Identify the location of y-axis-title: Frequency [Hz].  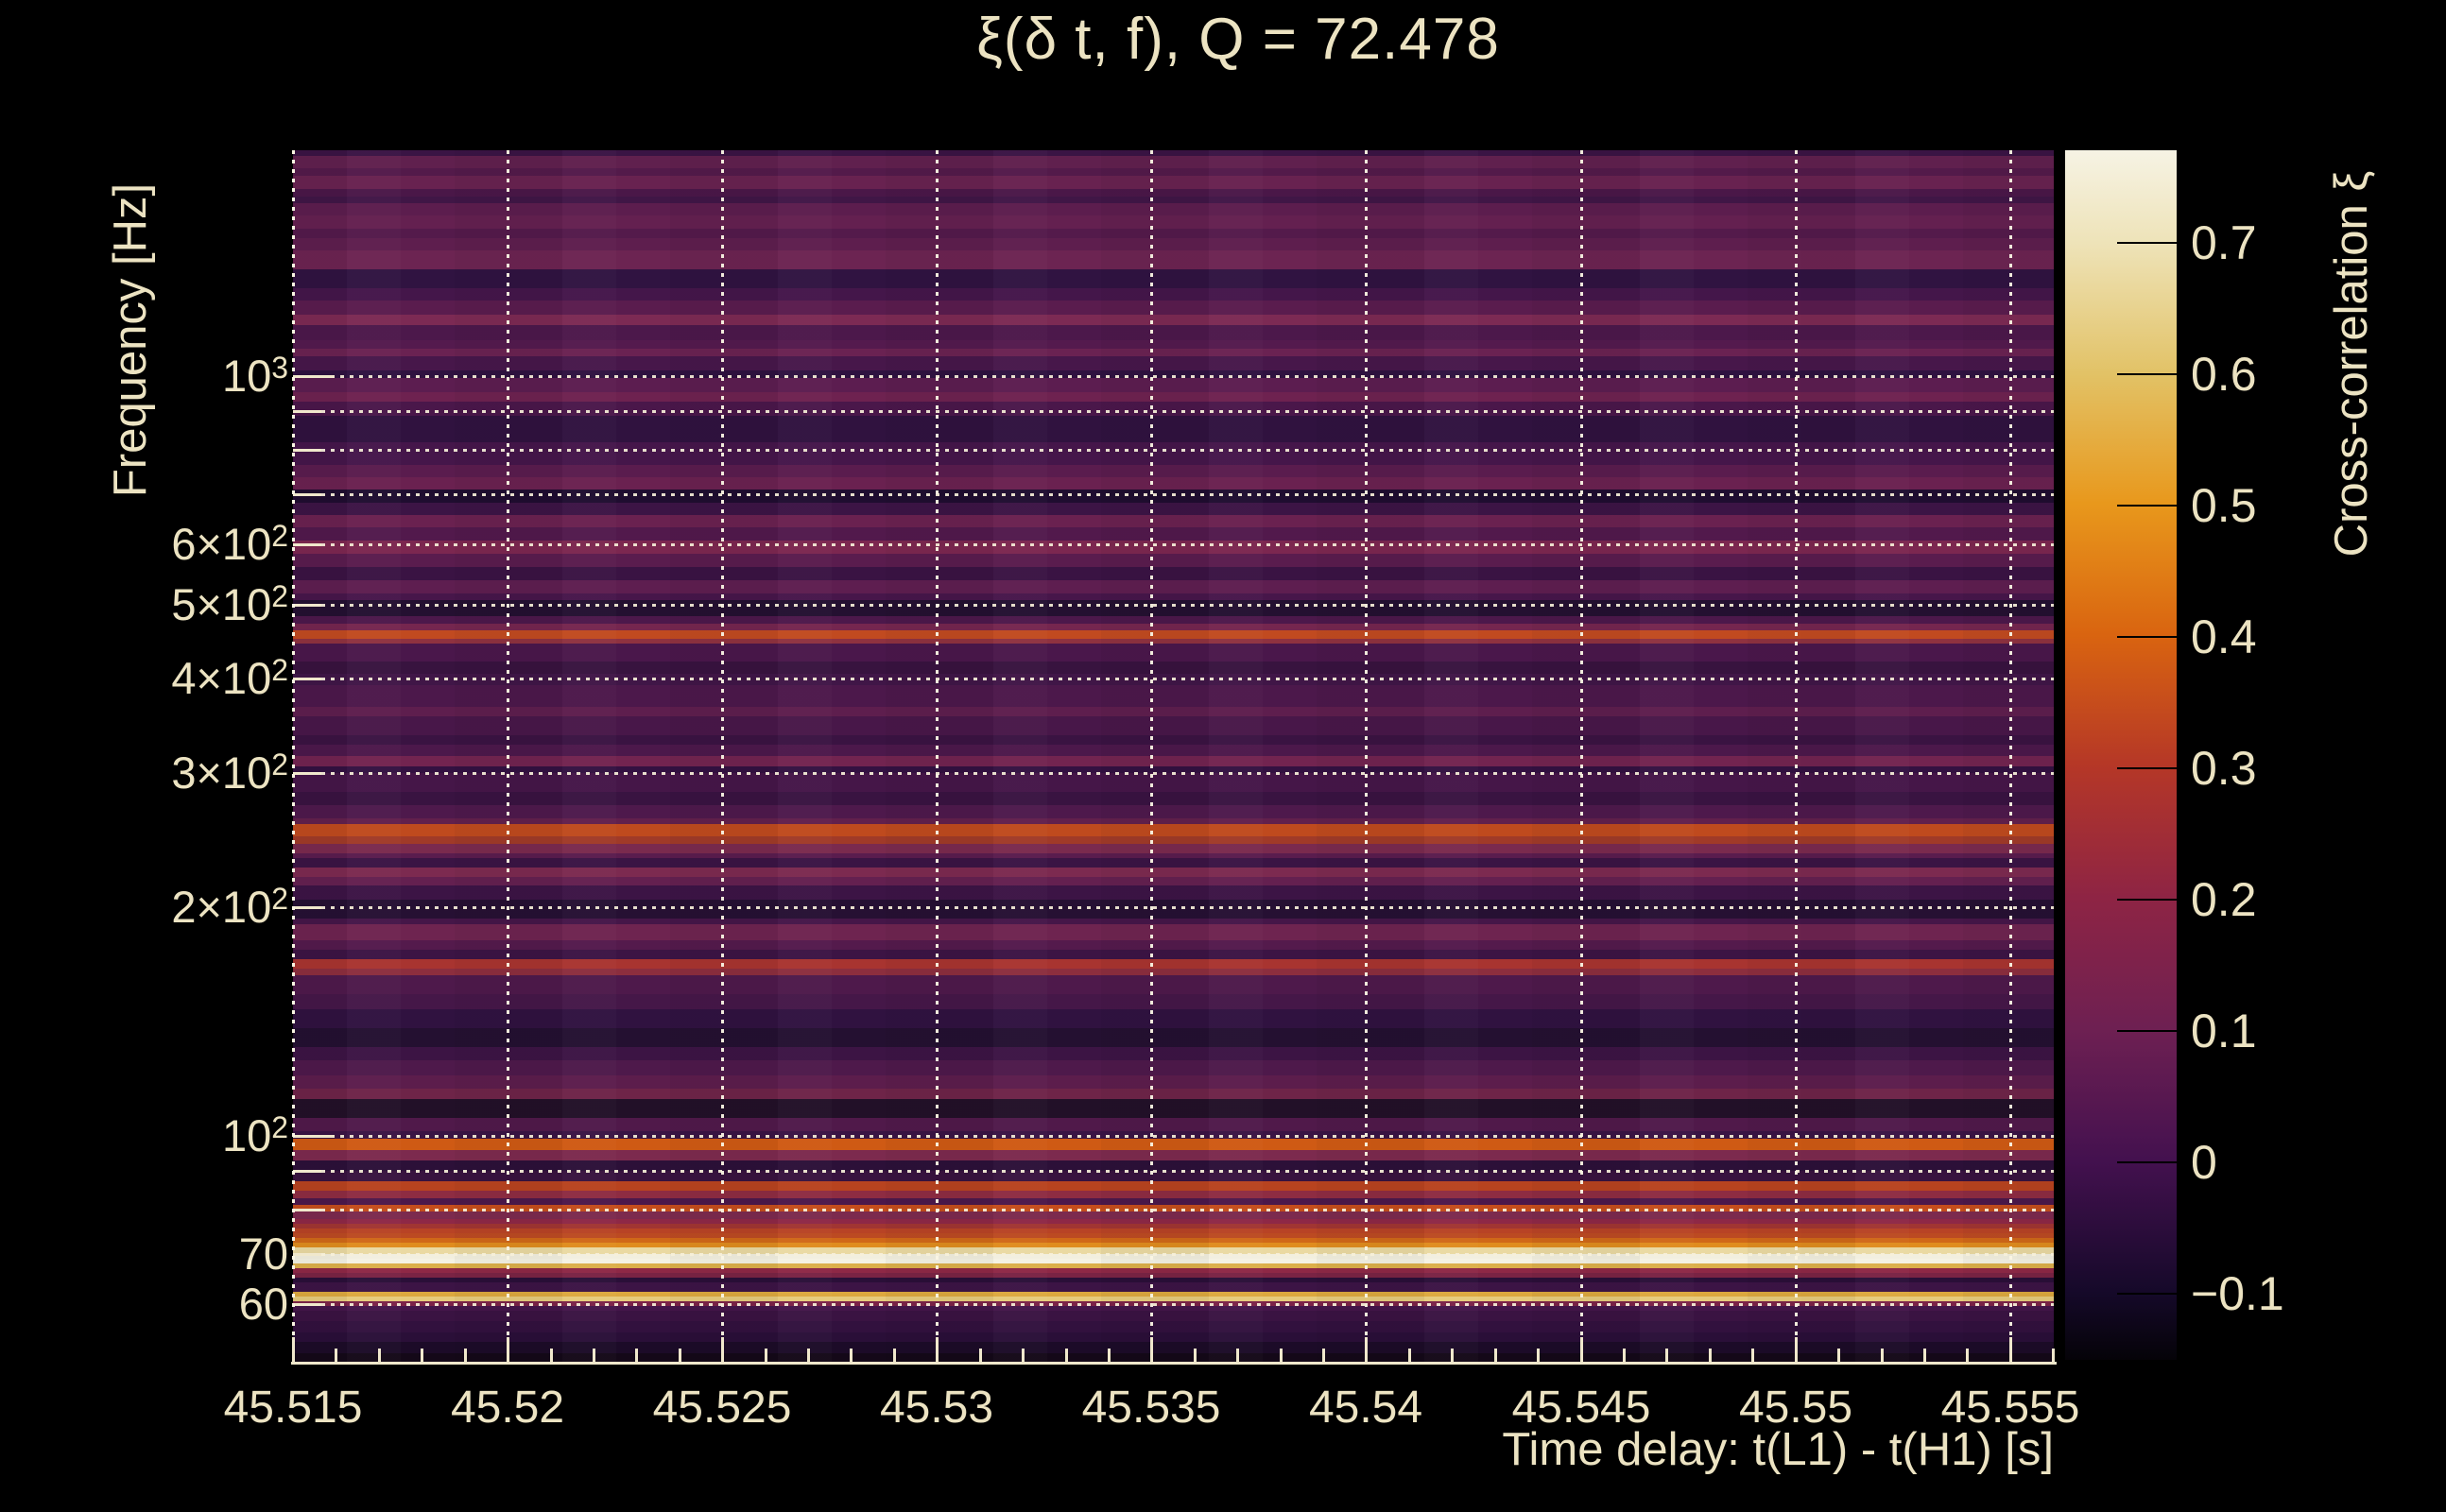
(131, 340).